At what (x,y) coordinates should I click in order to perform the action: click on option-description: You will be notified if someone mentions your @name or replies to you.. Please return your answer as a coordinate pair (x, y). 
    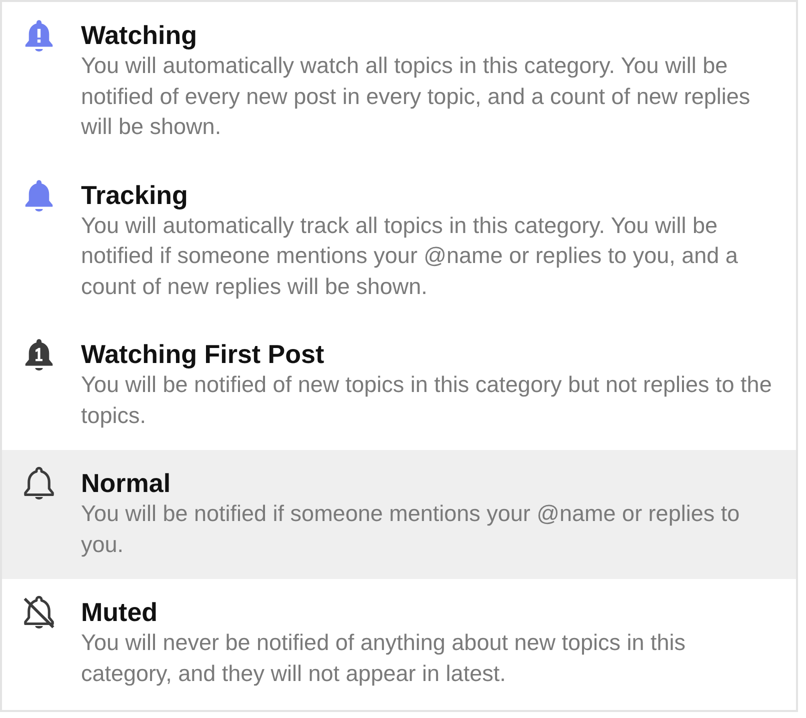
    Looking at the image, I should click on (411, 529).